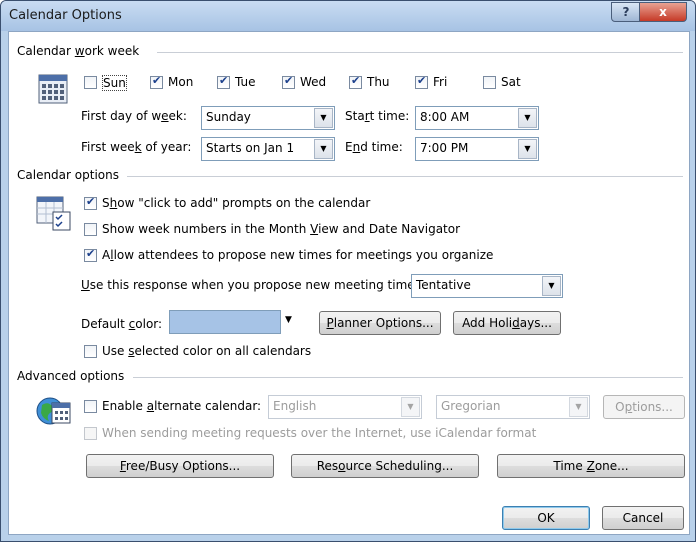  I want to click on start-time-select: 8:00 AM ▼, so click(477, 118).